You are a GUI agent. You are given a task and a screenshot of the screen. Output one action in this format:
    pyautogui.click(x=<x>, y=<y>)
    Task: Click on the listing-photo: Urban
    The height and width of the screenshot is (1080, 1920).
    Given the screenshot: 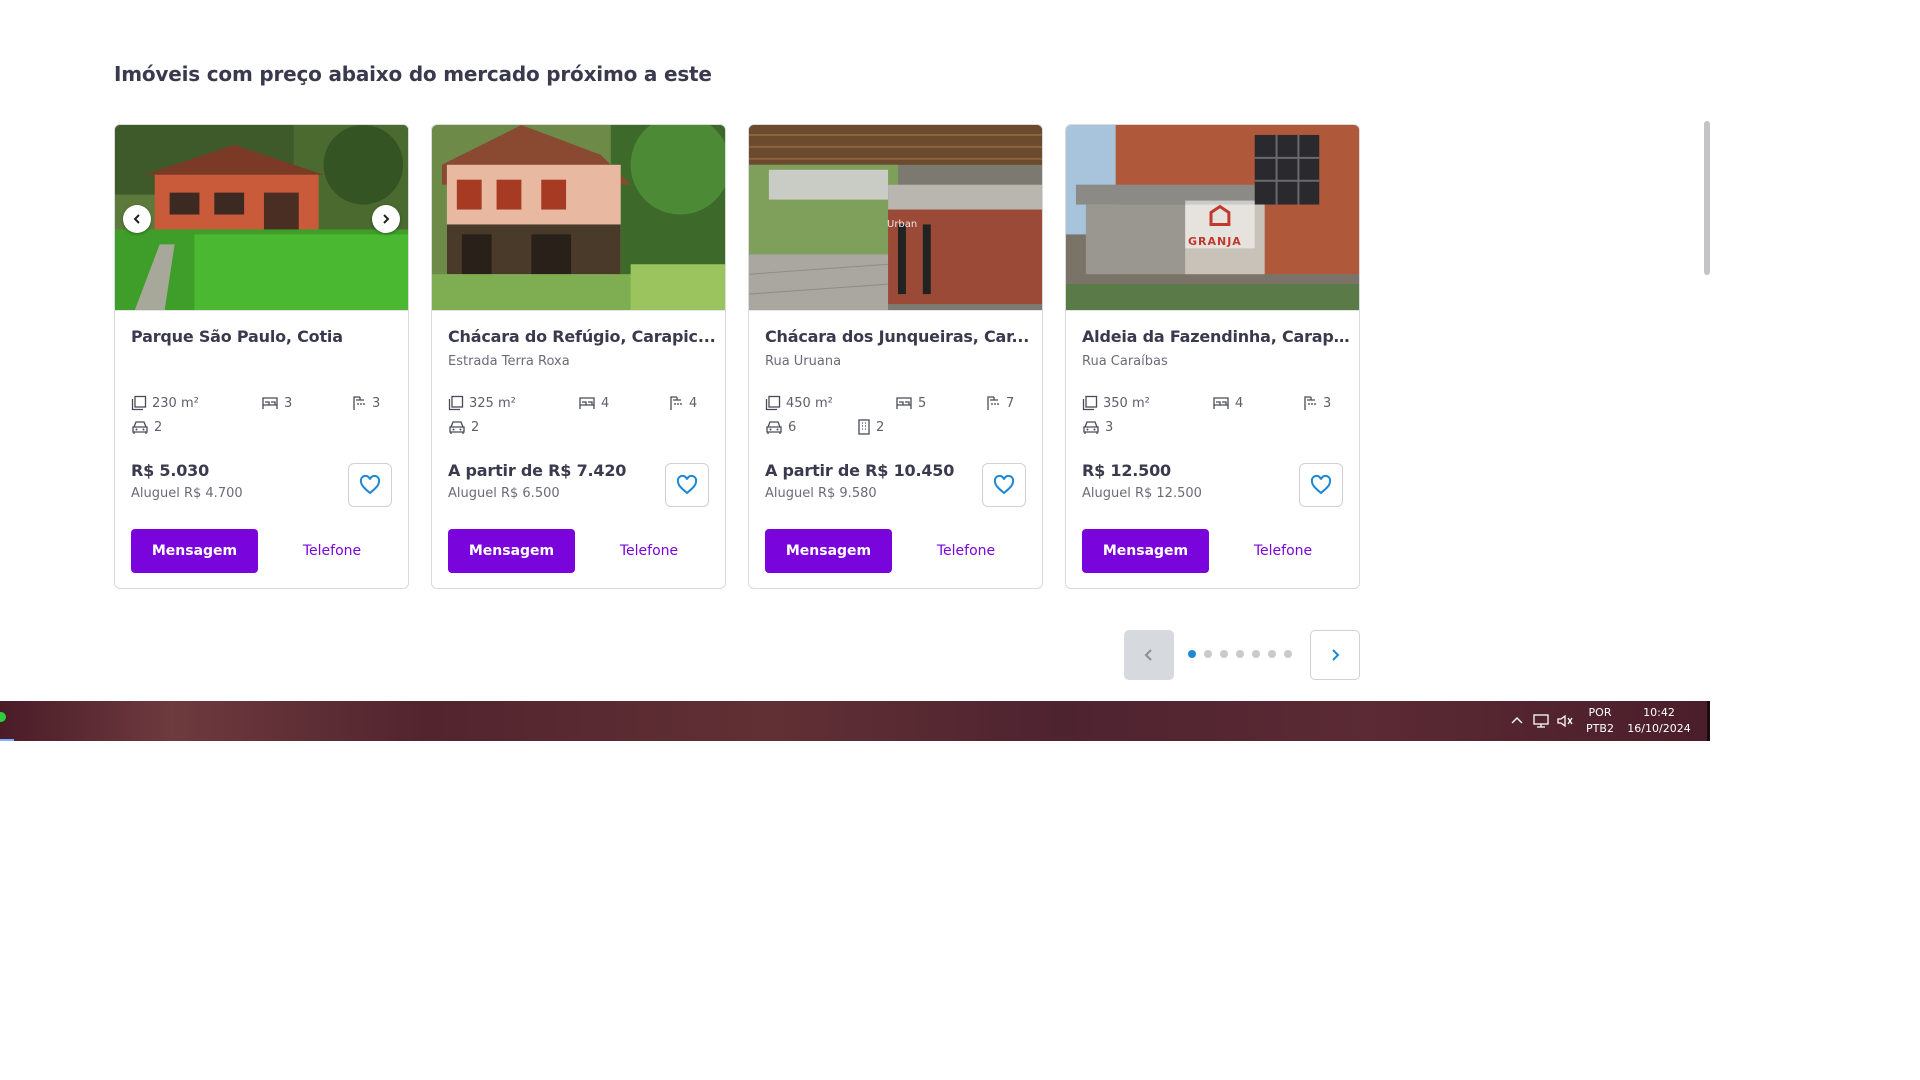 What is the action you would take?
    pyautogui.click(x=895, y=218)
    